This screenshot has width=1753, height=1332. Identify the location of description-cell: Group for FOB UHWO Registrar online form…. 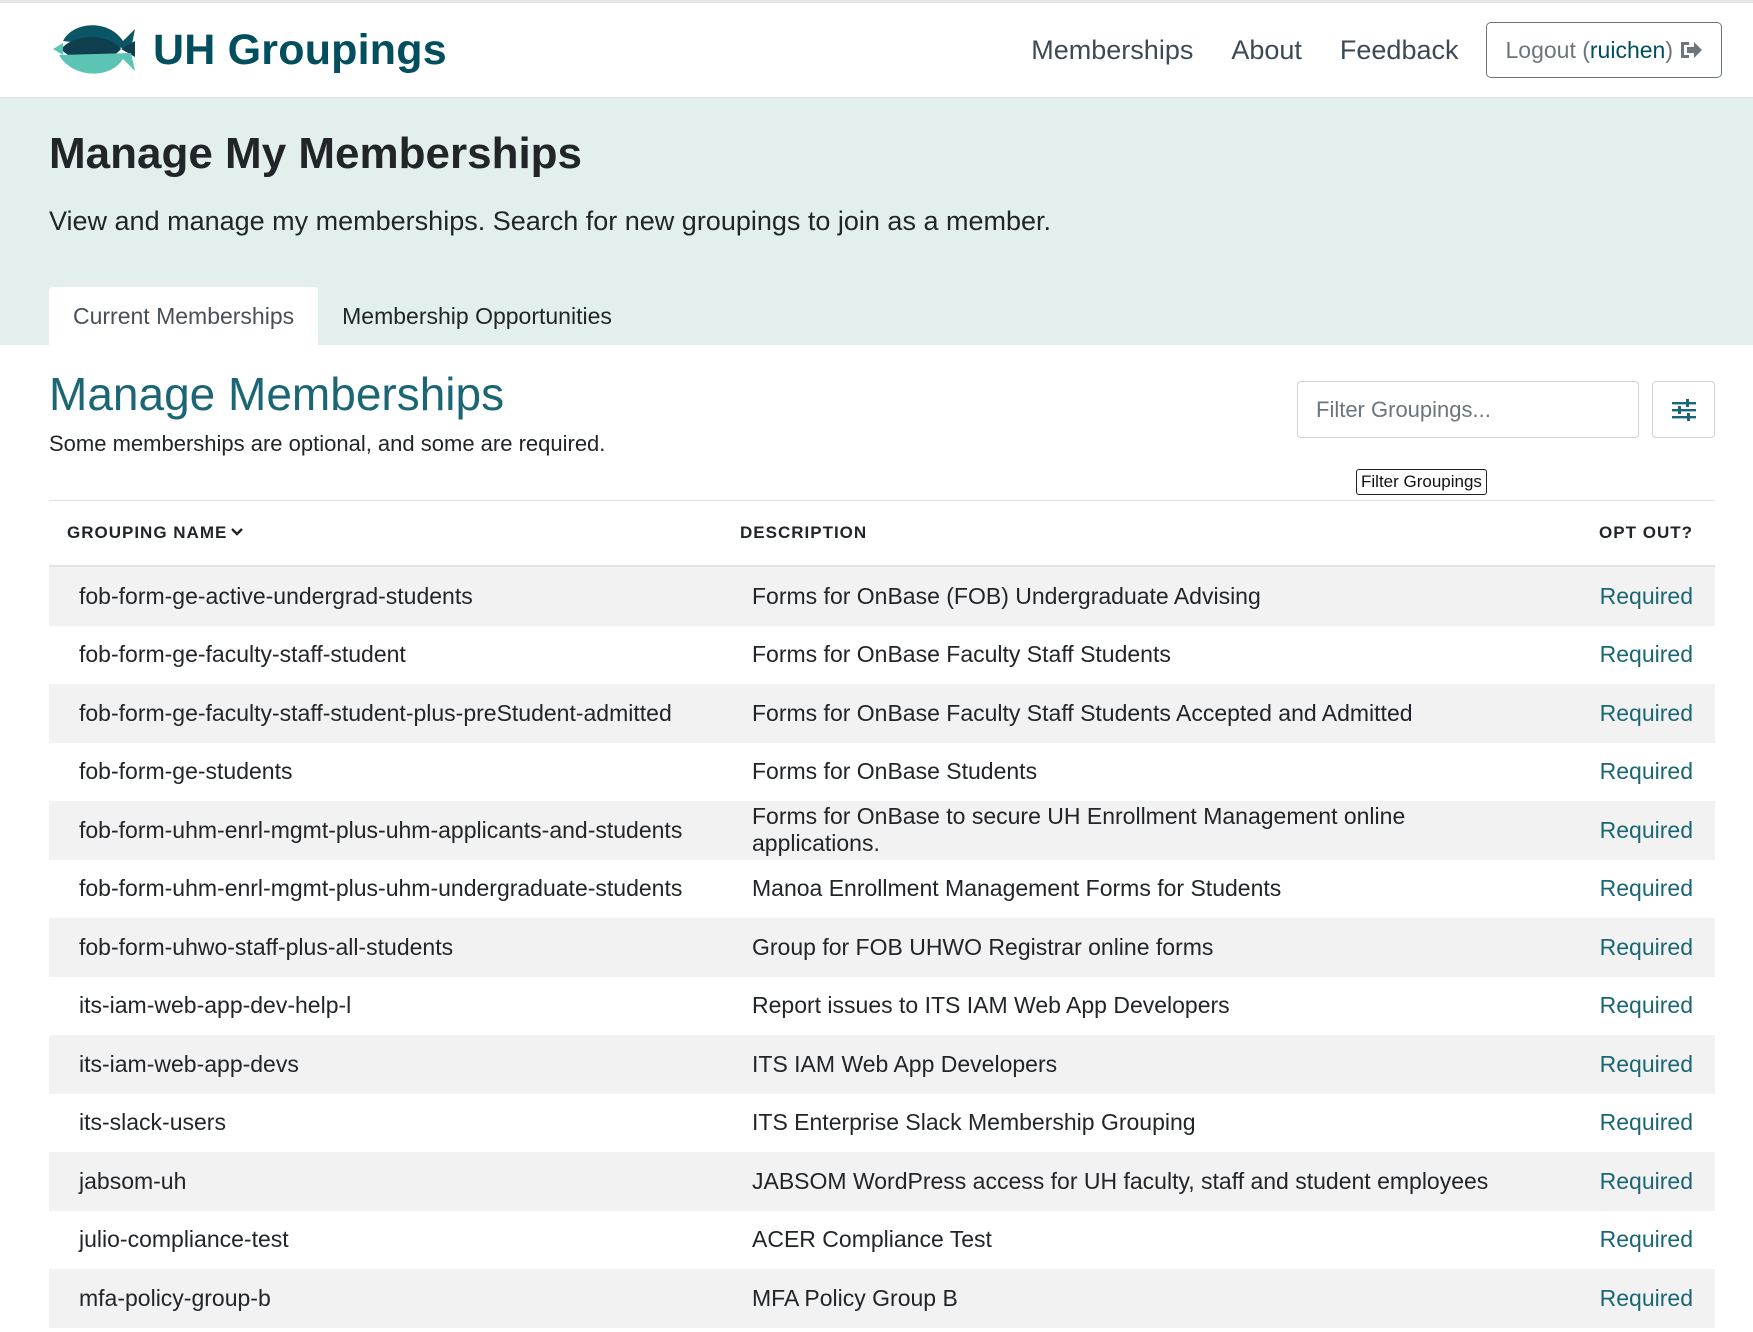
(983, 946).